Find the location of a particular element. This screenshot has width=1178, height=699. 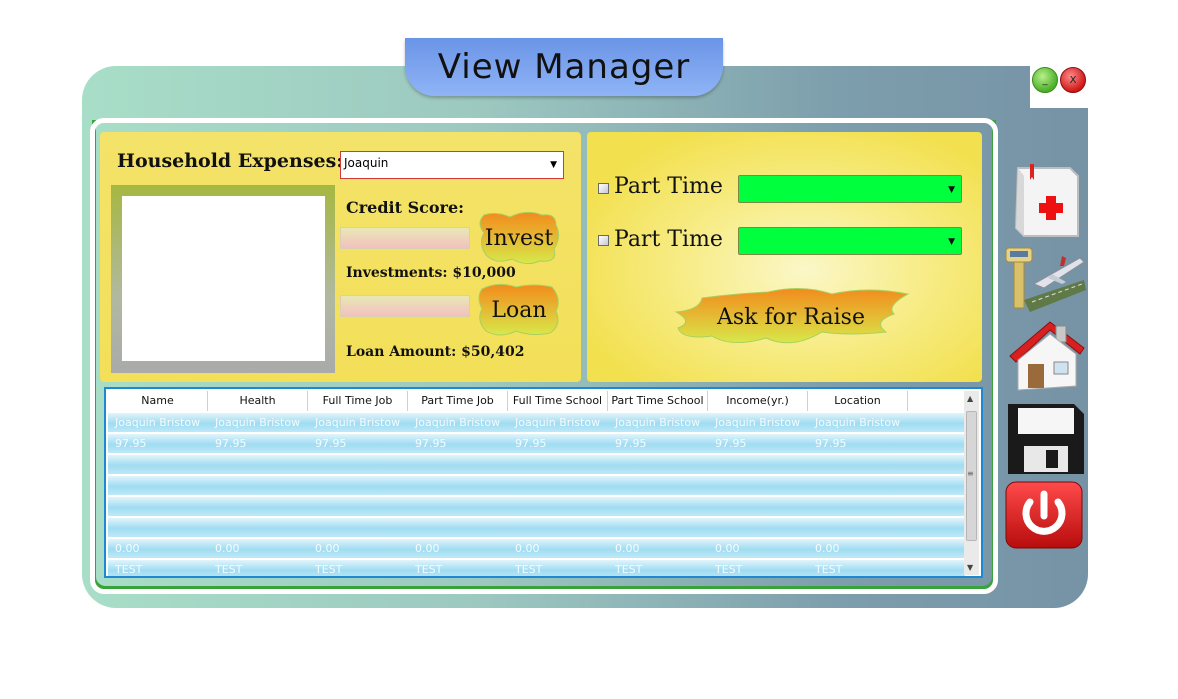

health-book-icon is located at coordinates (1045, 198).